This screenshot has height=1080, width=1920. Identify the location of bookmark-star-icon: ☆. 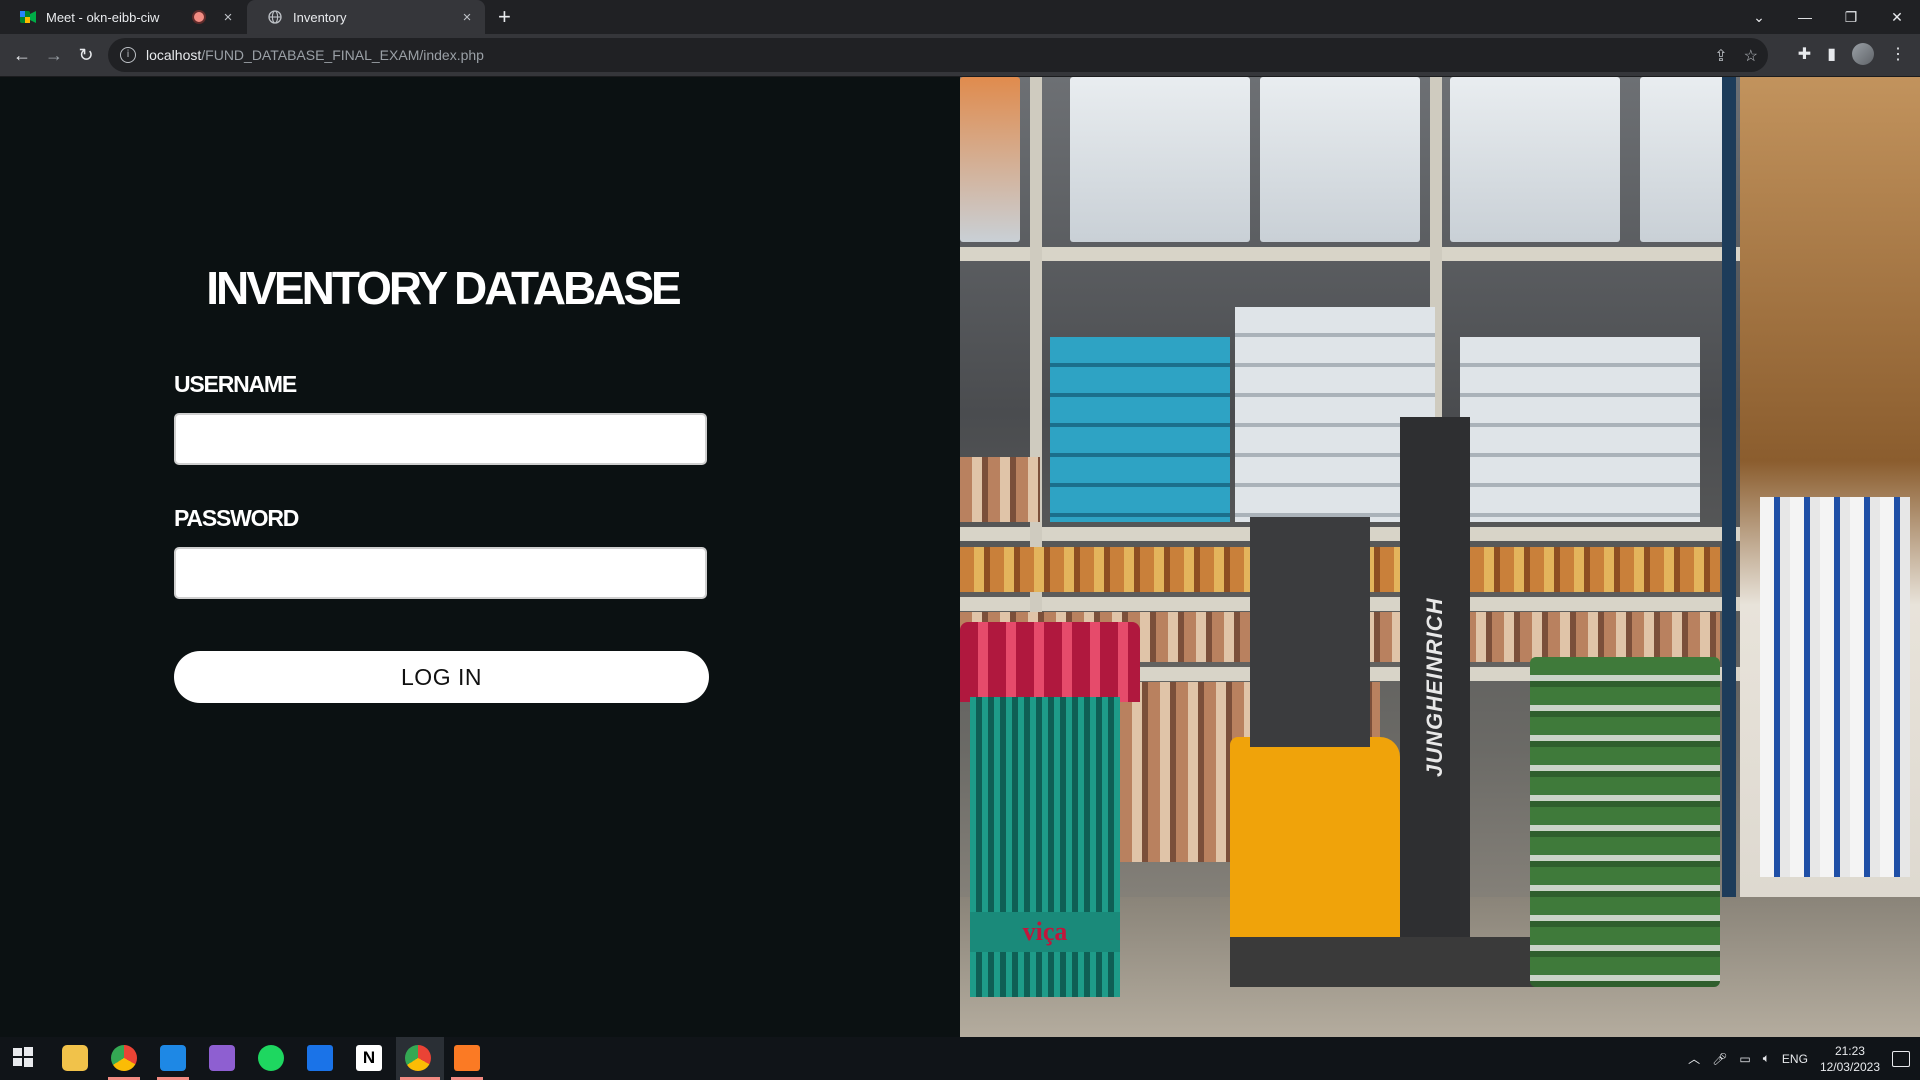
(1751, 56).